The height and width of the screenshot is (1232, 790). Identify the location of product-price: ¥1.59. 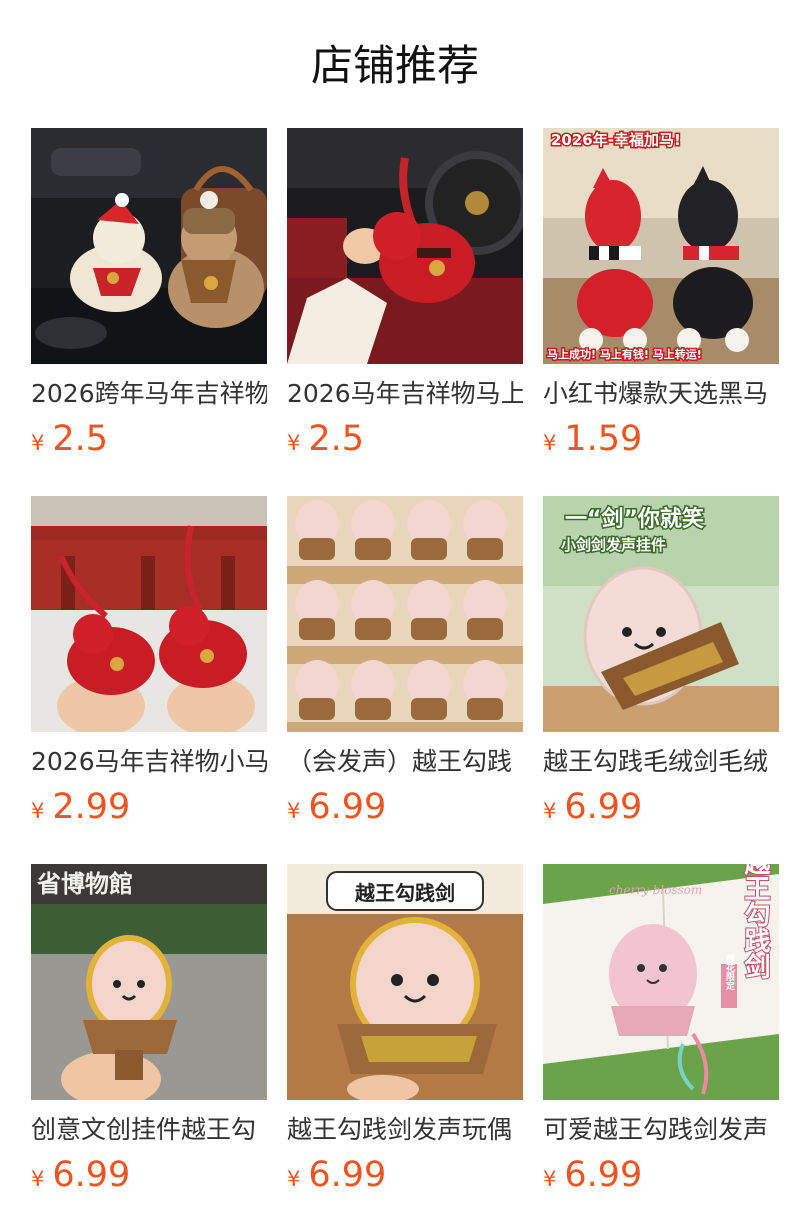
(592, 439).